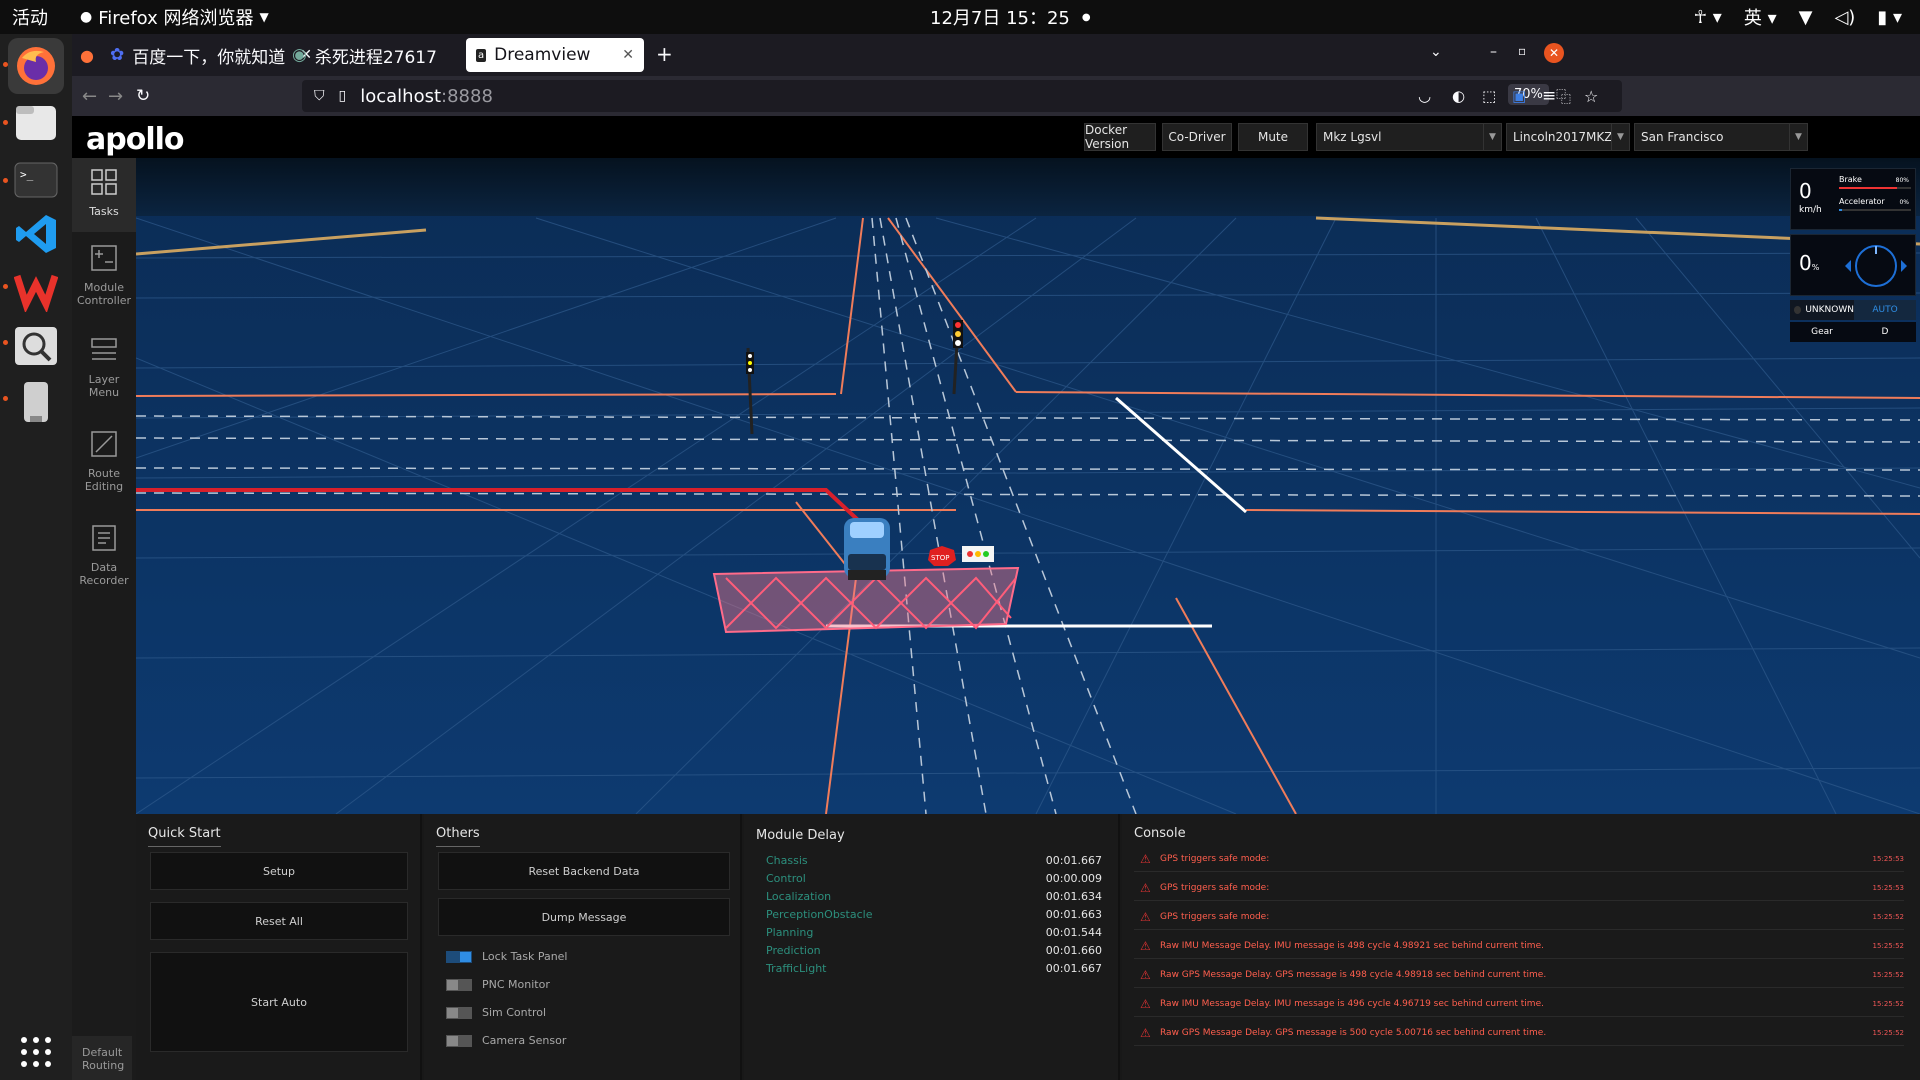 This screenshot has width=1920, height=1080. Describe the element at coordinates (1798, 310) in the screenshot. I see `signal-dot-icon` at that location.